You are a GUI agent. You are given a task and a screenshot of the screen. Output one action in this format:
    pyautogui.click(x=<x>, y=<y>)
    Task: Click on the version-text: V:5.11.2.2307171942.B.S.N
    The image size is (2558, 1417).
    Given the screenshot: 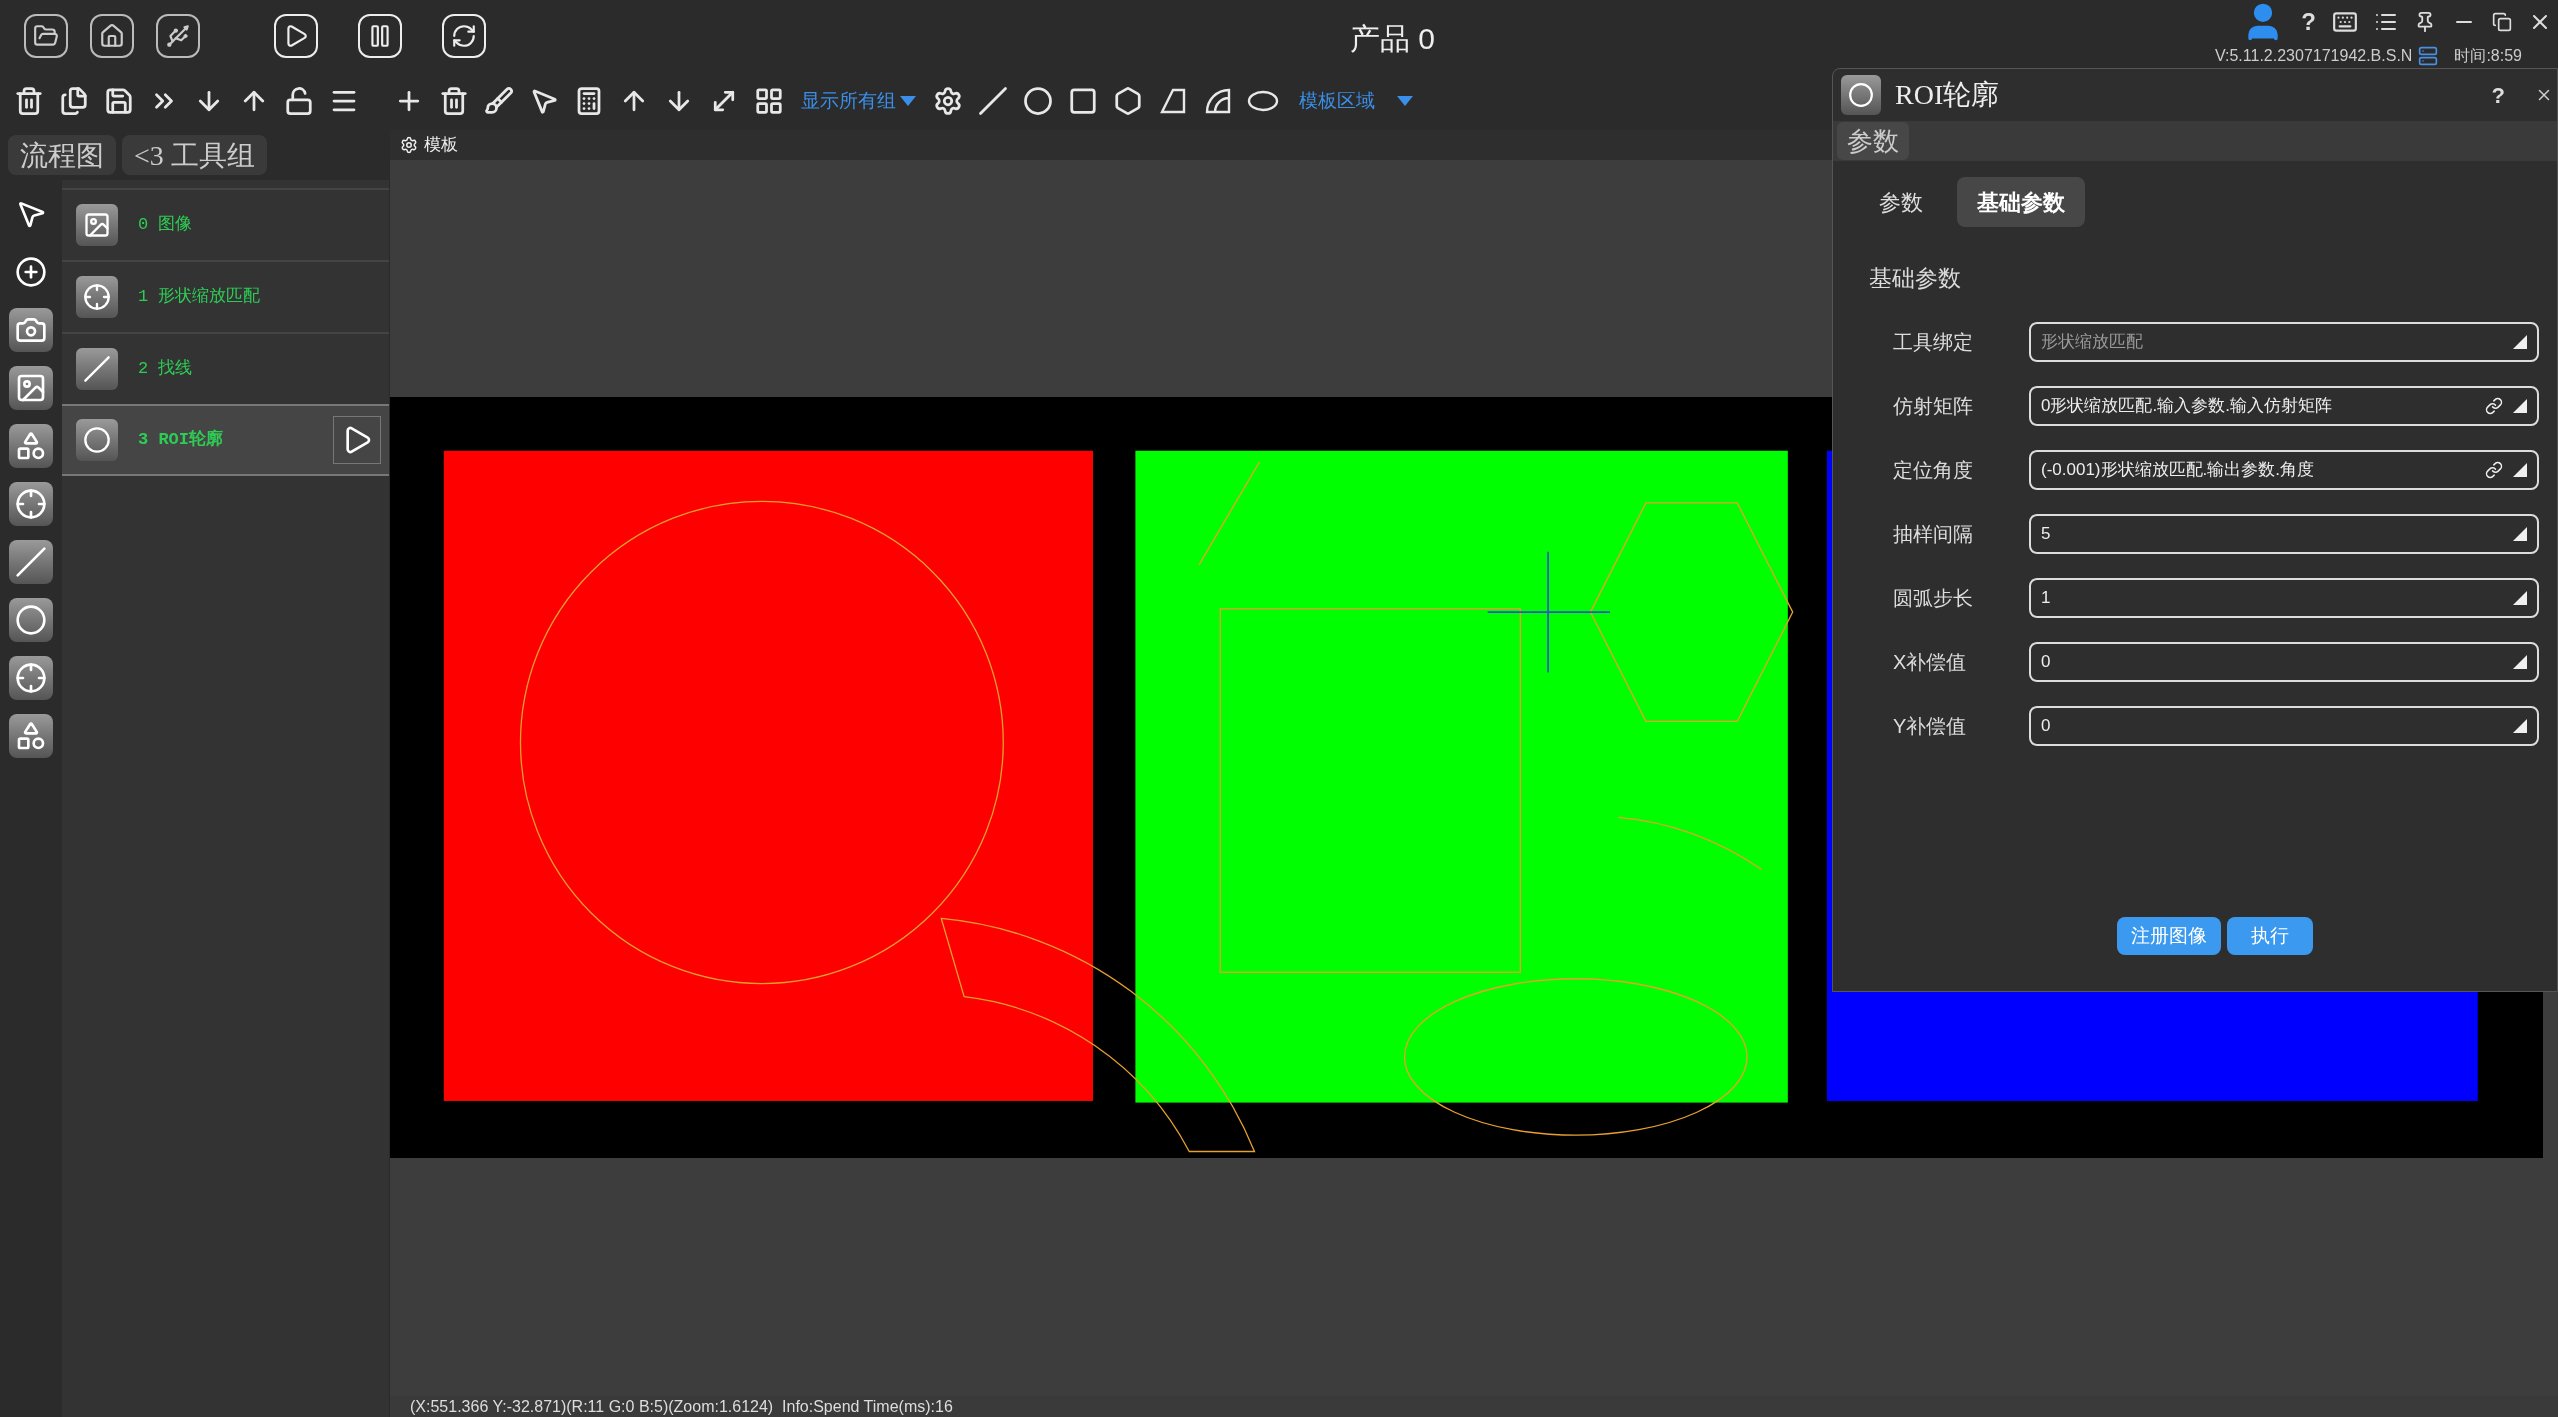 What is the action you would take?
    pyautogui.click(x=2313, y=56)
    